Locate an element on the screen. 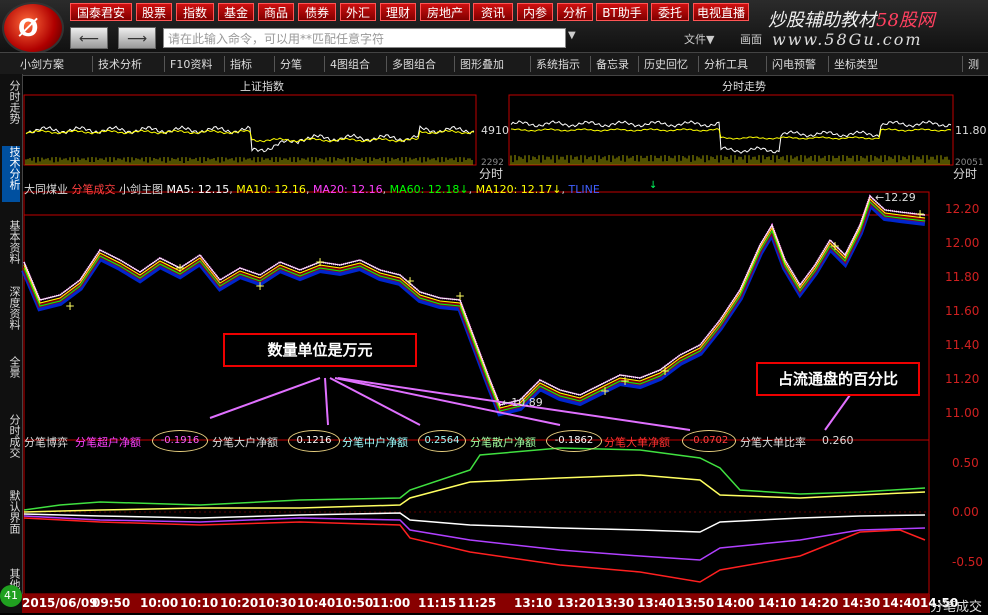  menu-item-3: 基金 is located at coordinates (236, 12).